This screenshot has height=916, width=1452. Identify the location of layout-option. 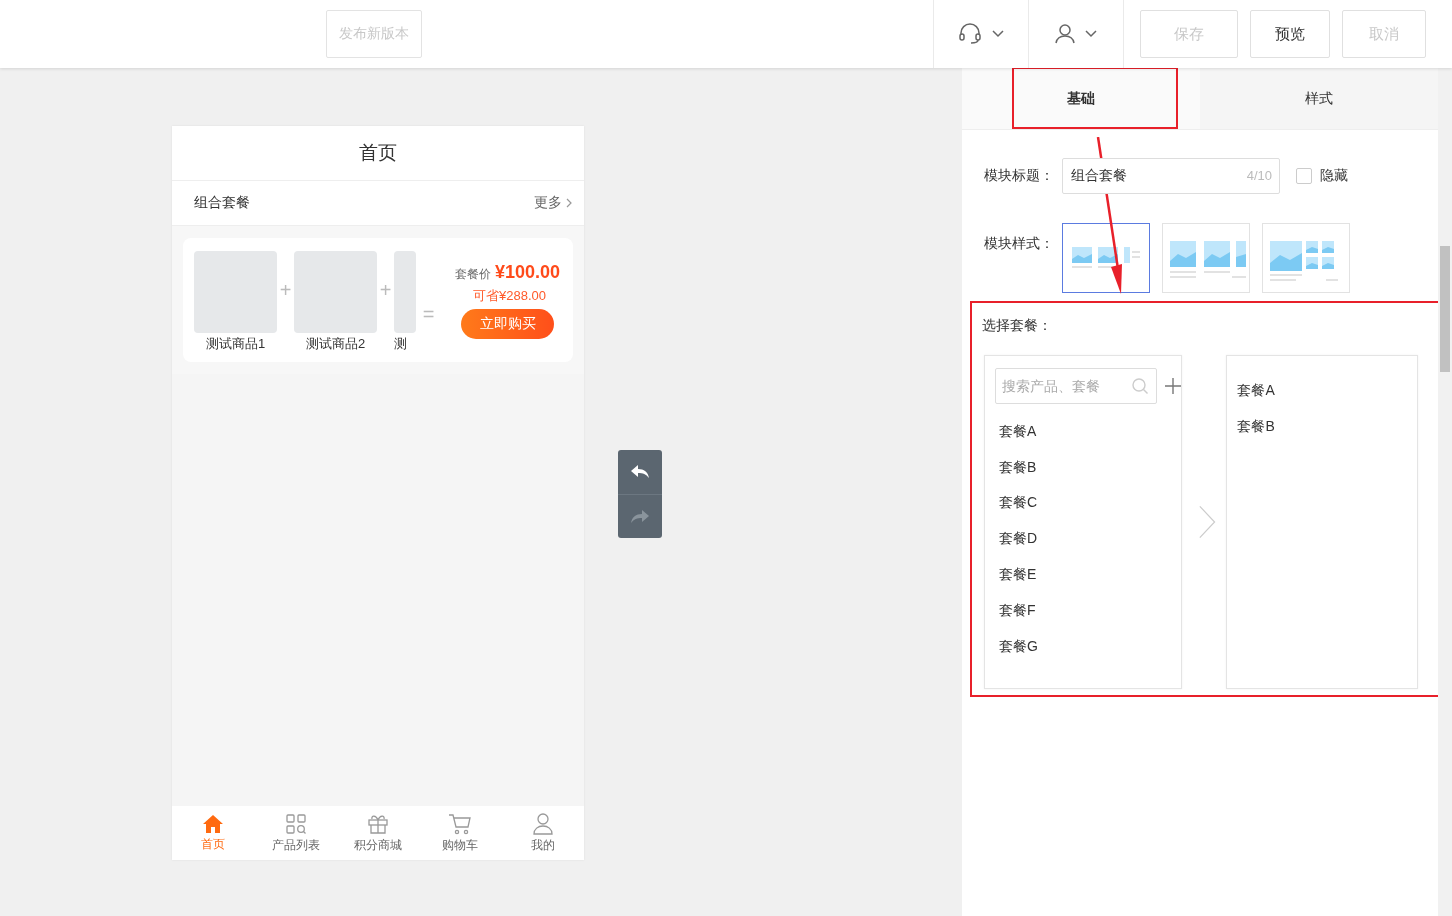
(1106, 258).